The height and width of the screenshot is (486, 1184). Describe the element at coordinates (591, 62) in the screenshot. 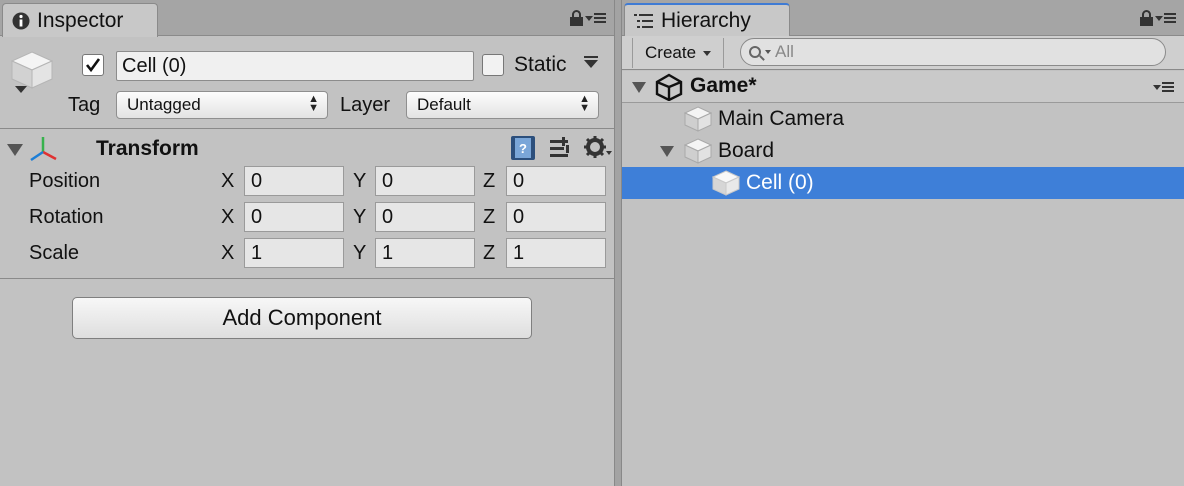

I see `static-dropdown-arrow-icon` at that location.